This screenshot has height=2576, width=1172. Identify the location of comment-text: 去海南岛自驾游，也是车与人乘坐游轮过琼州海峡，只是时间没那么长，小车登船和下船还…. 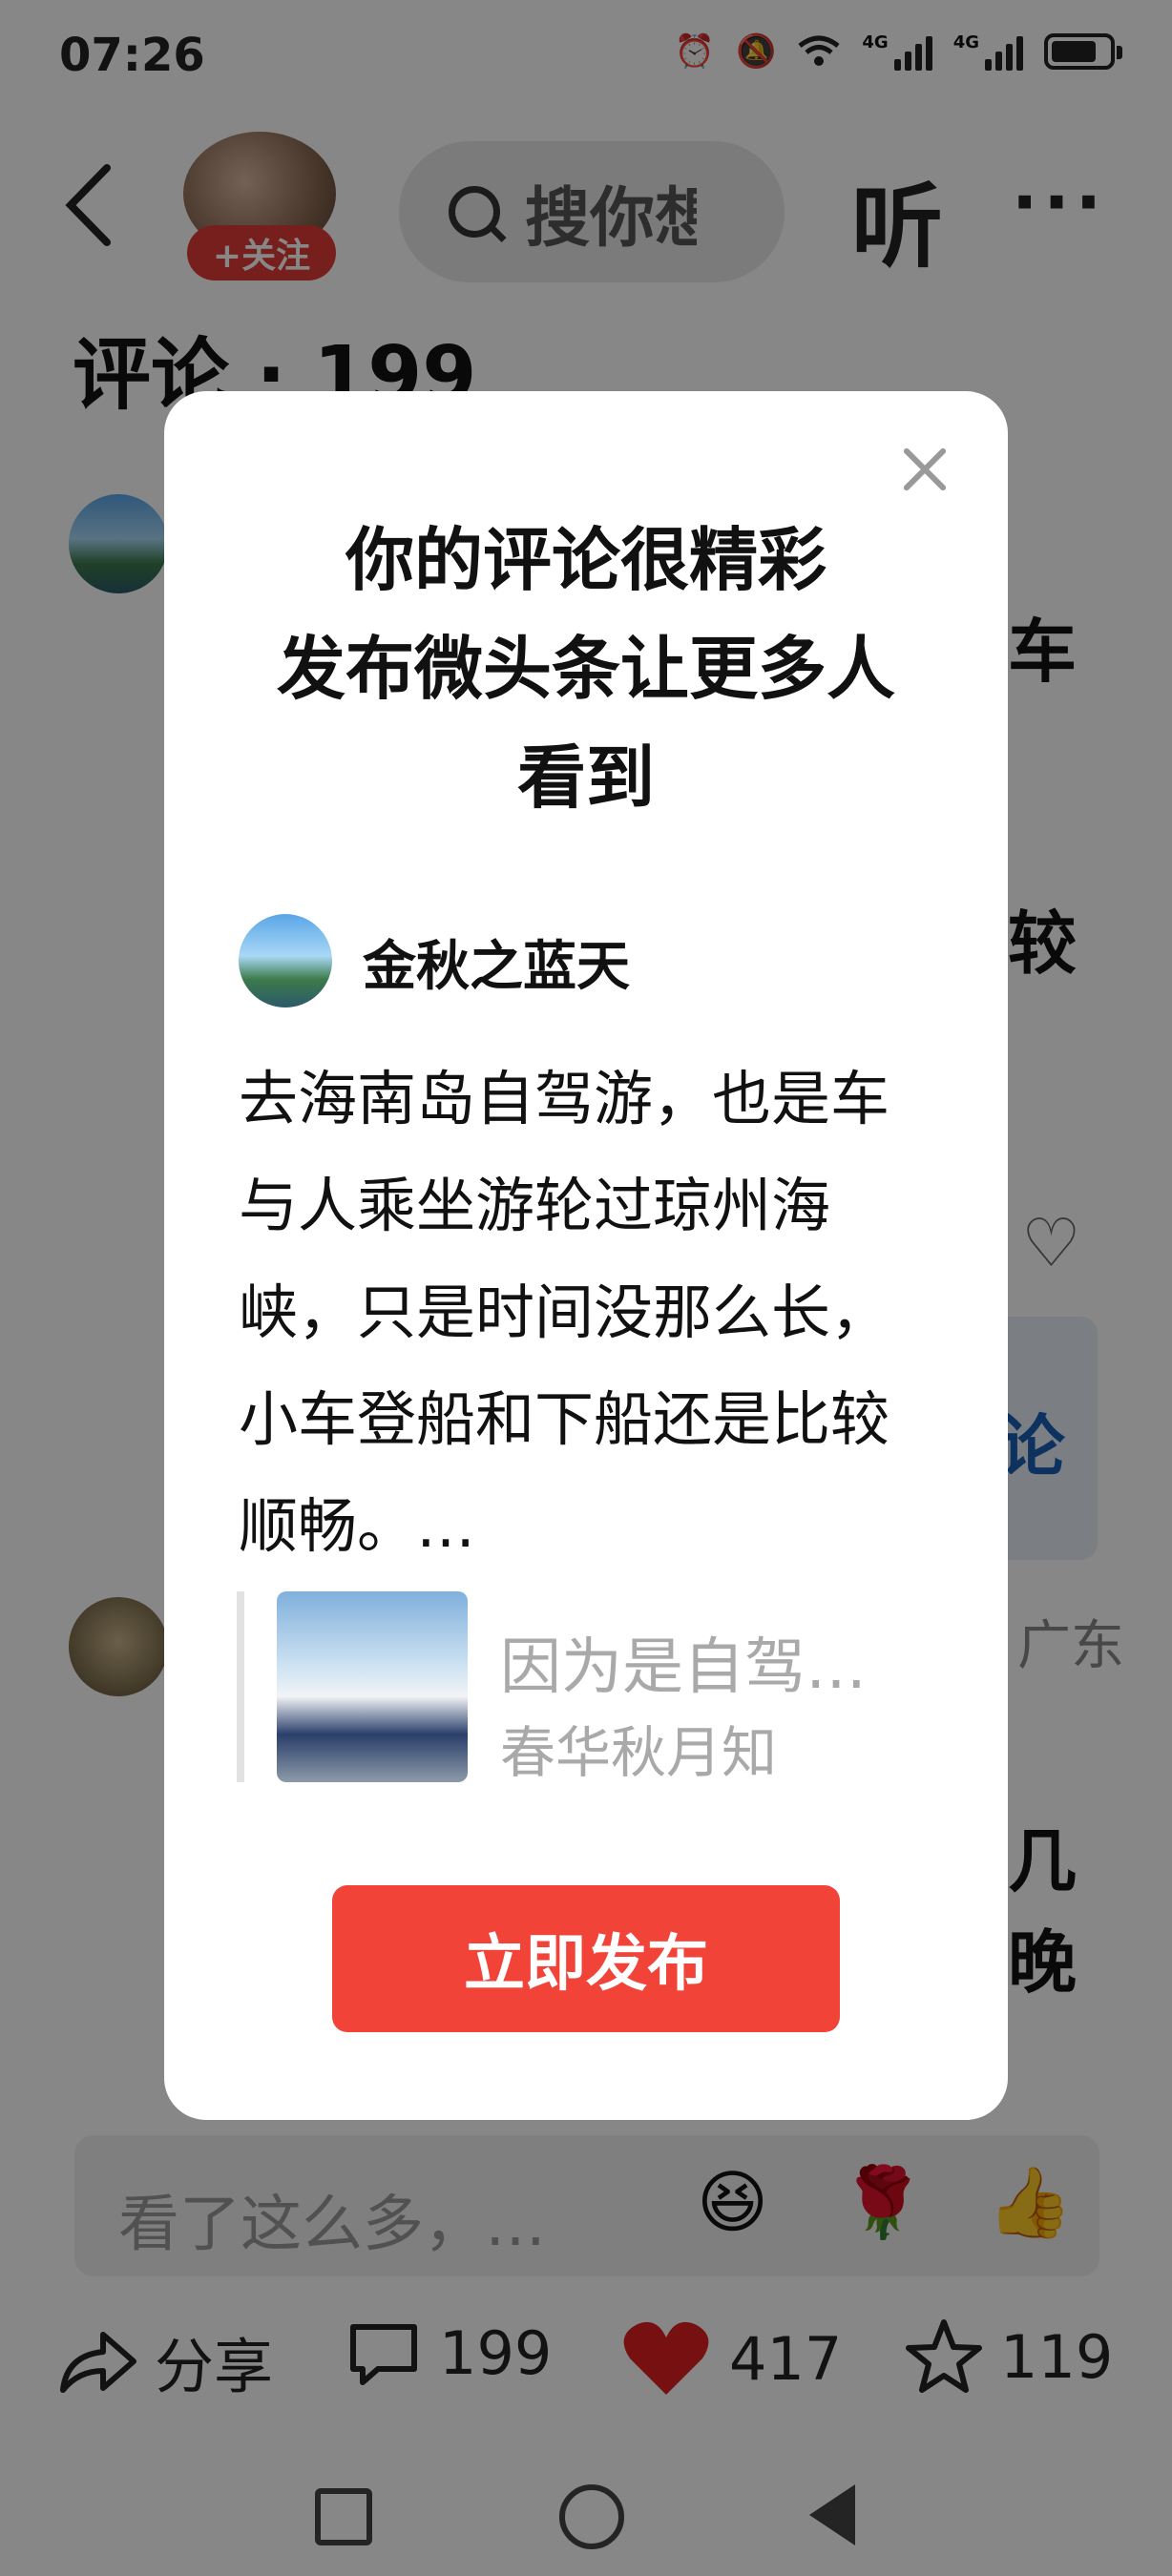
(564, 1312).